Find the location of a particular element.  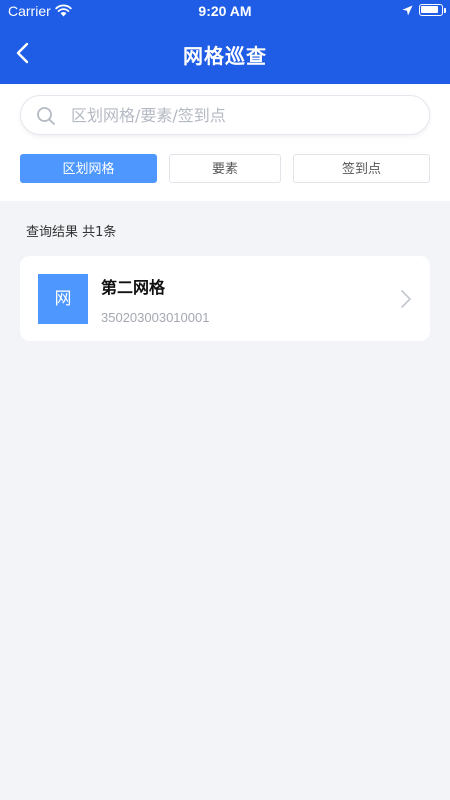

battery-icon is located at coordinates (431, 10).